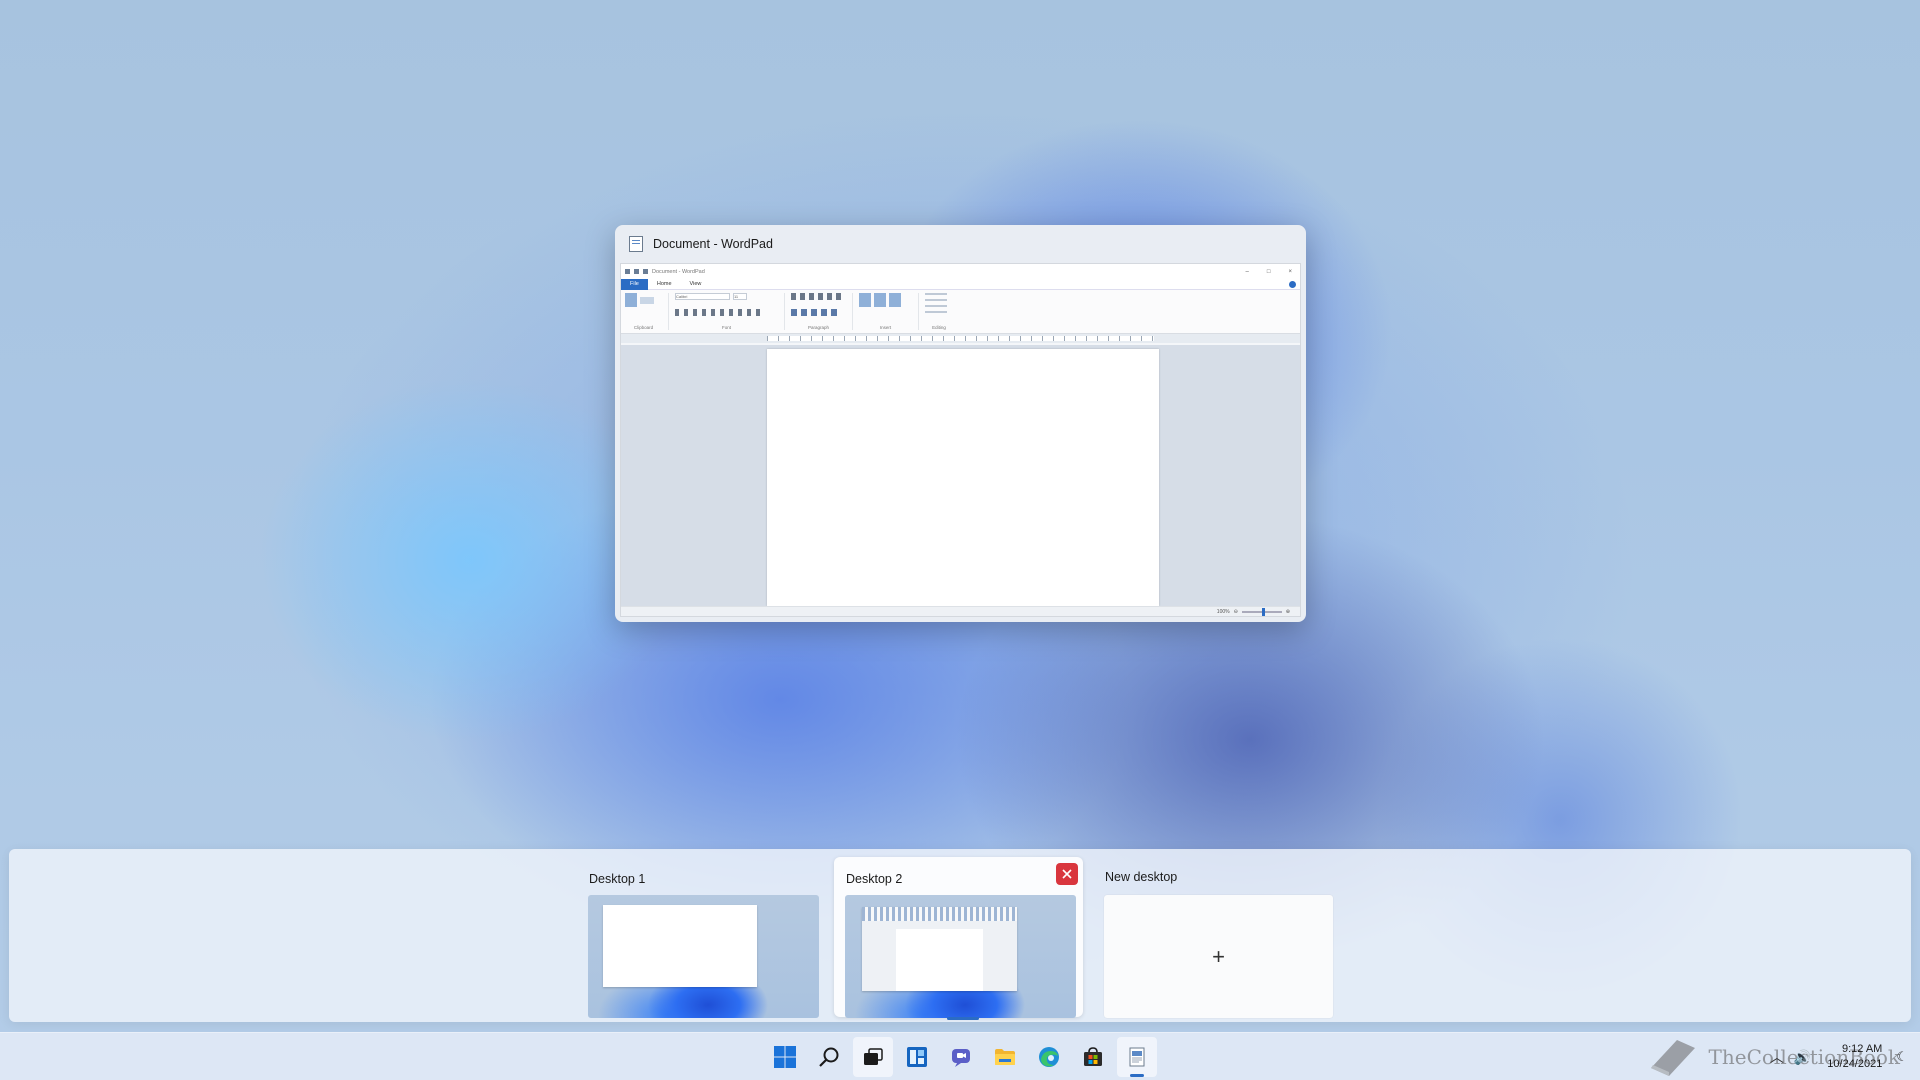 This screenshot has width=1920, height=1080. I want to click on ribbon-group-insert: Insert, so click(889, 311).